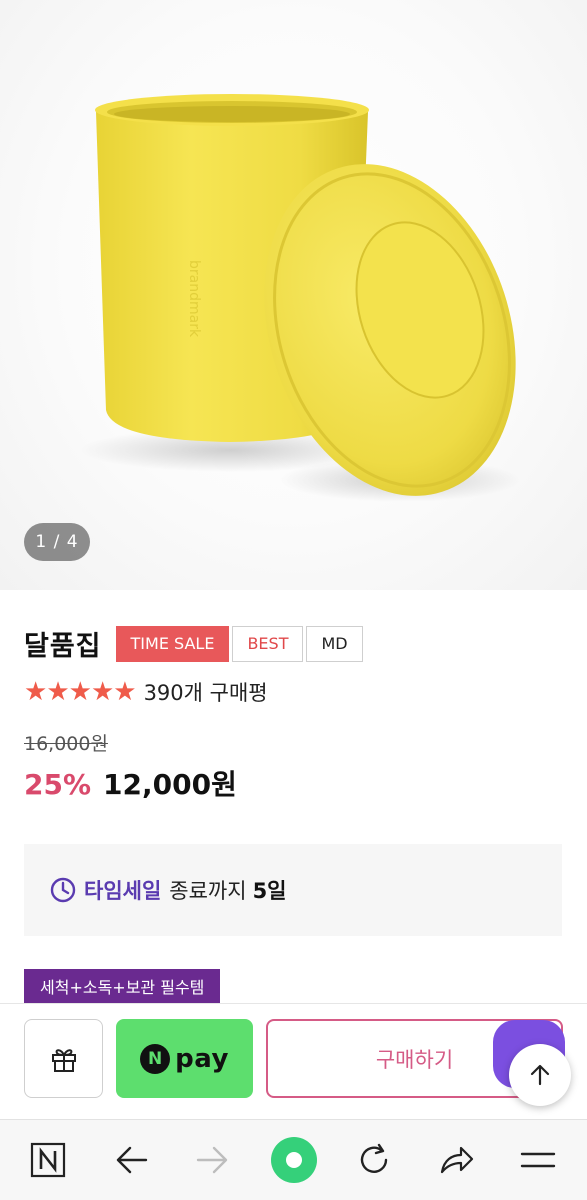 The height and width of the screenshot is (1200, 587). I want to click on timesale-label: 타임세일, so click(123, 891).